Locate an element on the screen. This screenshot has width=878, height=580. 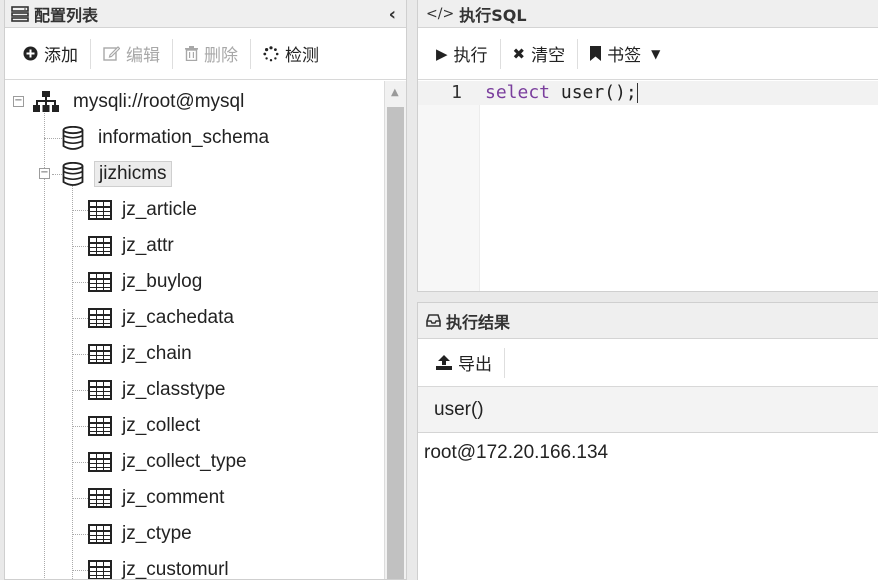
close-icon: ✖ is located at coordinates (519, 53).